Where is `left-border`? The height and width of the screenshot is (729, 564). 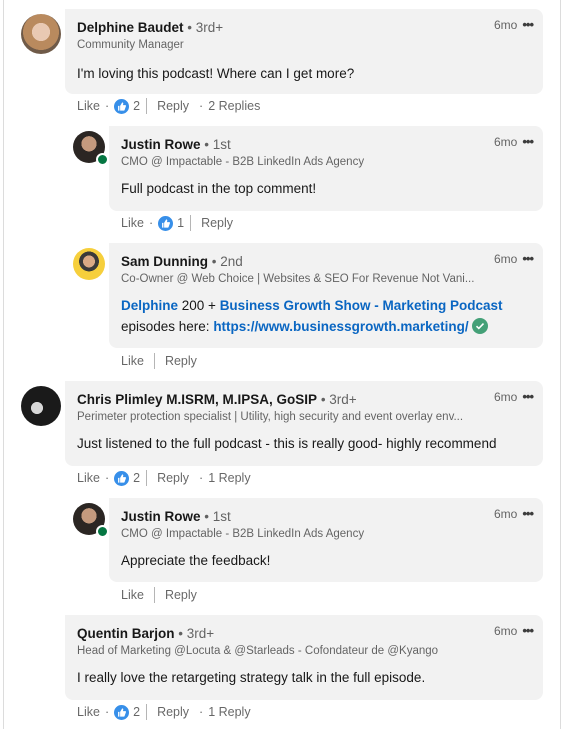
left-border is located at coordinates (3, 364).